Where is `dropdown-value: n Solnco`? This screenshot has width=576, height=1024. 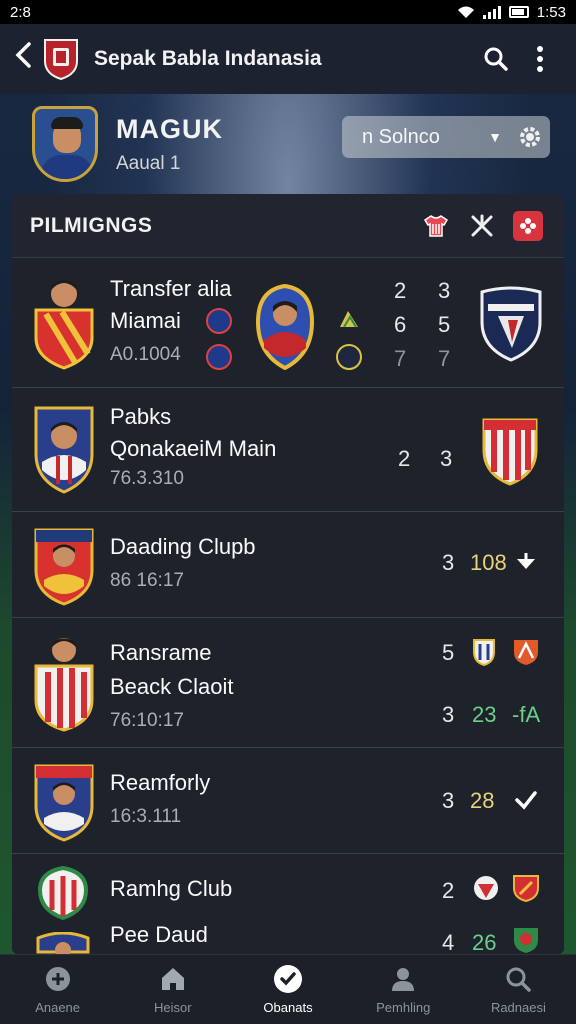
dropdown-value: n Solnco is located at coordinates (401, 136).